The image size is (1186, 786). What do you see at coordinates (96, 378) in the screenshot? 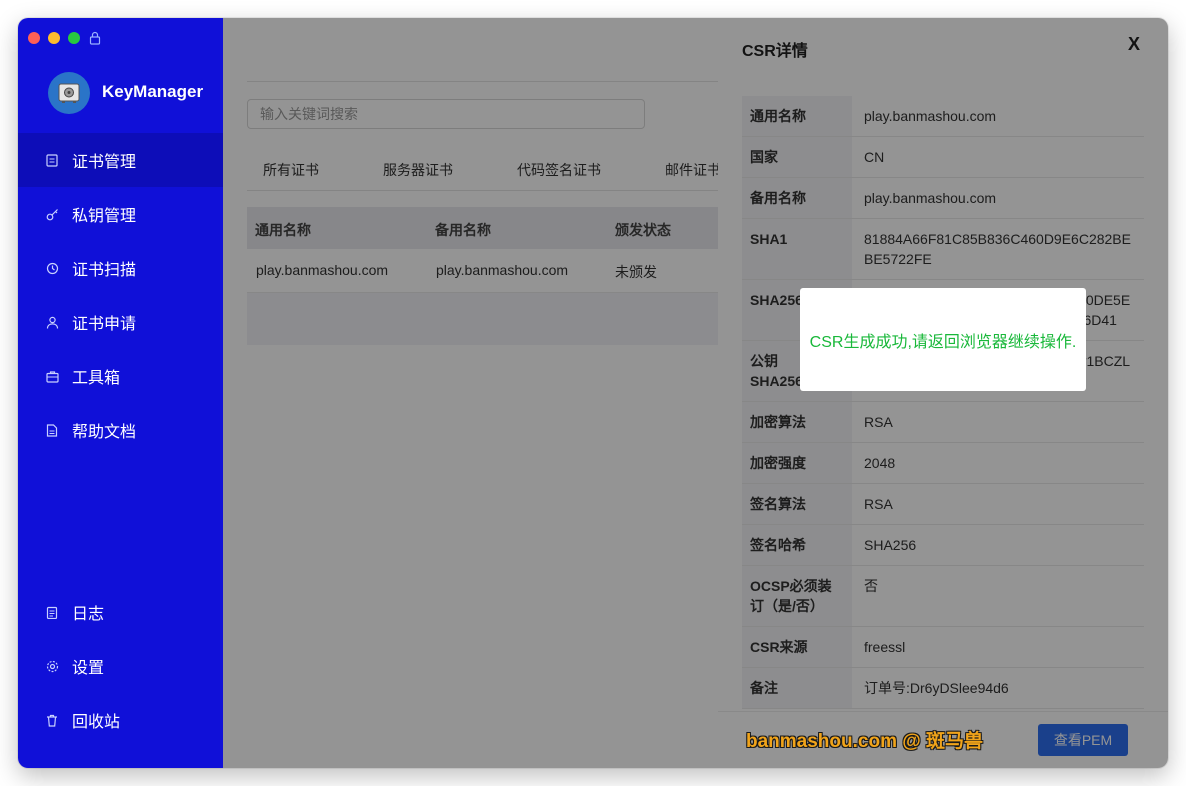
I see `nav-label: 工具箱` at bounding box center [96, 378].